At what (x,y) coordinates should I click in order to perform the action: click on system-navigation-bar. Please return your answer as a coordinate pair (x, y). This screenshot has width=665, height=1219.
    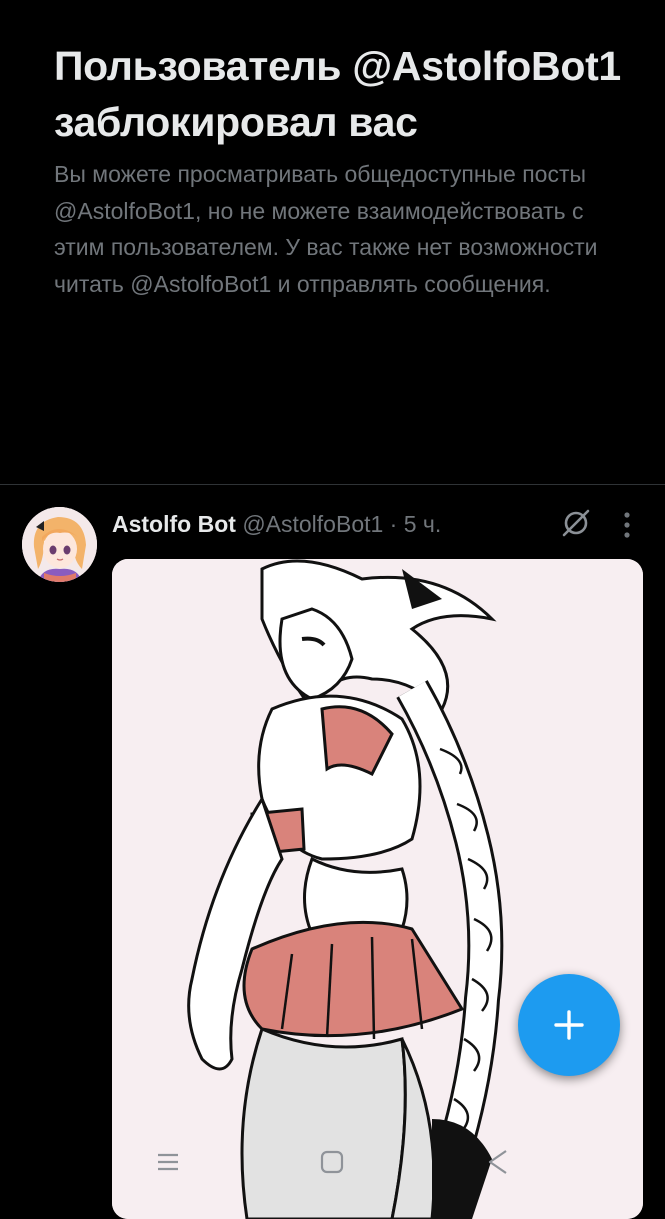
    Looking at the image, I should click on (332, 1165).